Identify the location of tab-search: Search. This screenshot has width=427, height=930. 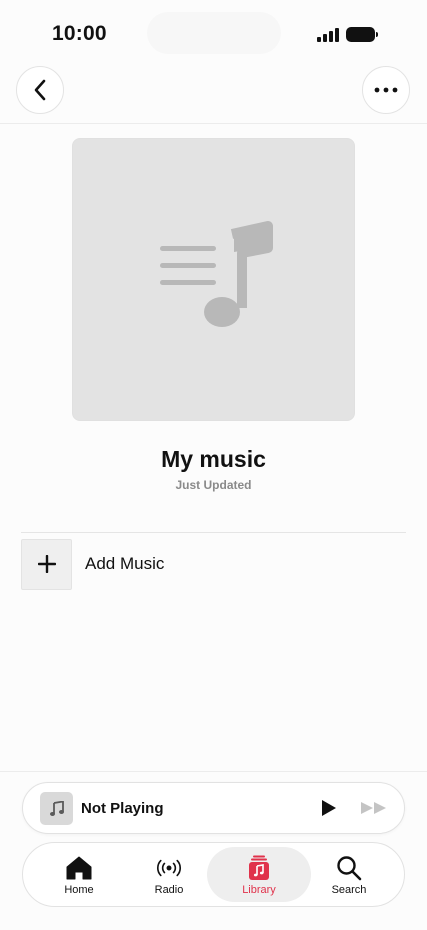
(349, 874).